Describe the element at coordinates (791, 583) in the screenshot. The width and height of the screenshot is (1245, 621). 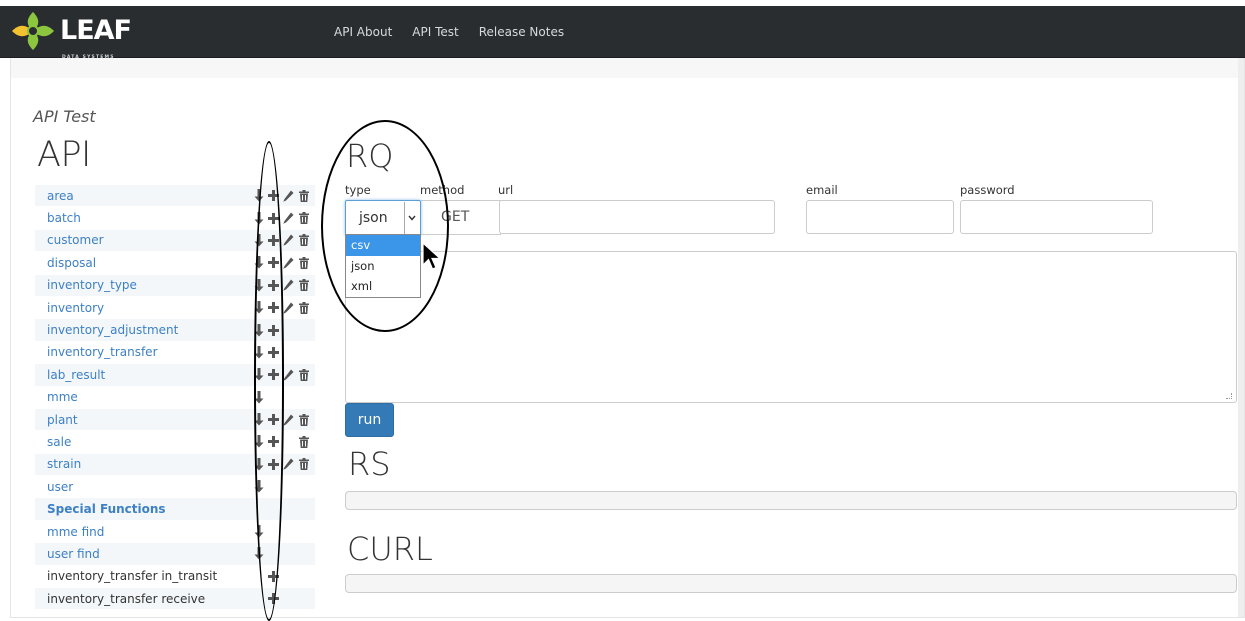
I see `curl-output-bar` at that location.